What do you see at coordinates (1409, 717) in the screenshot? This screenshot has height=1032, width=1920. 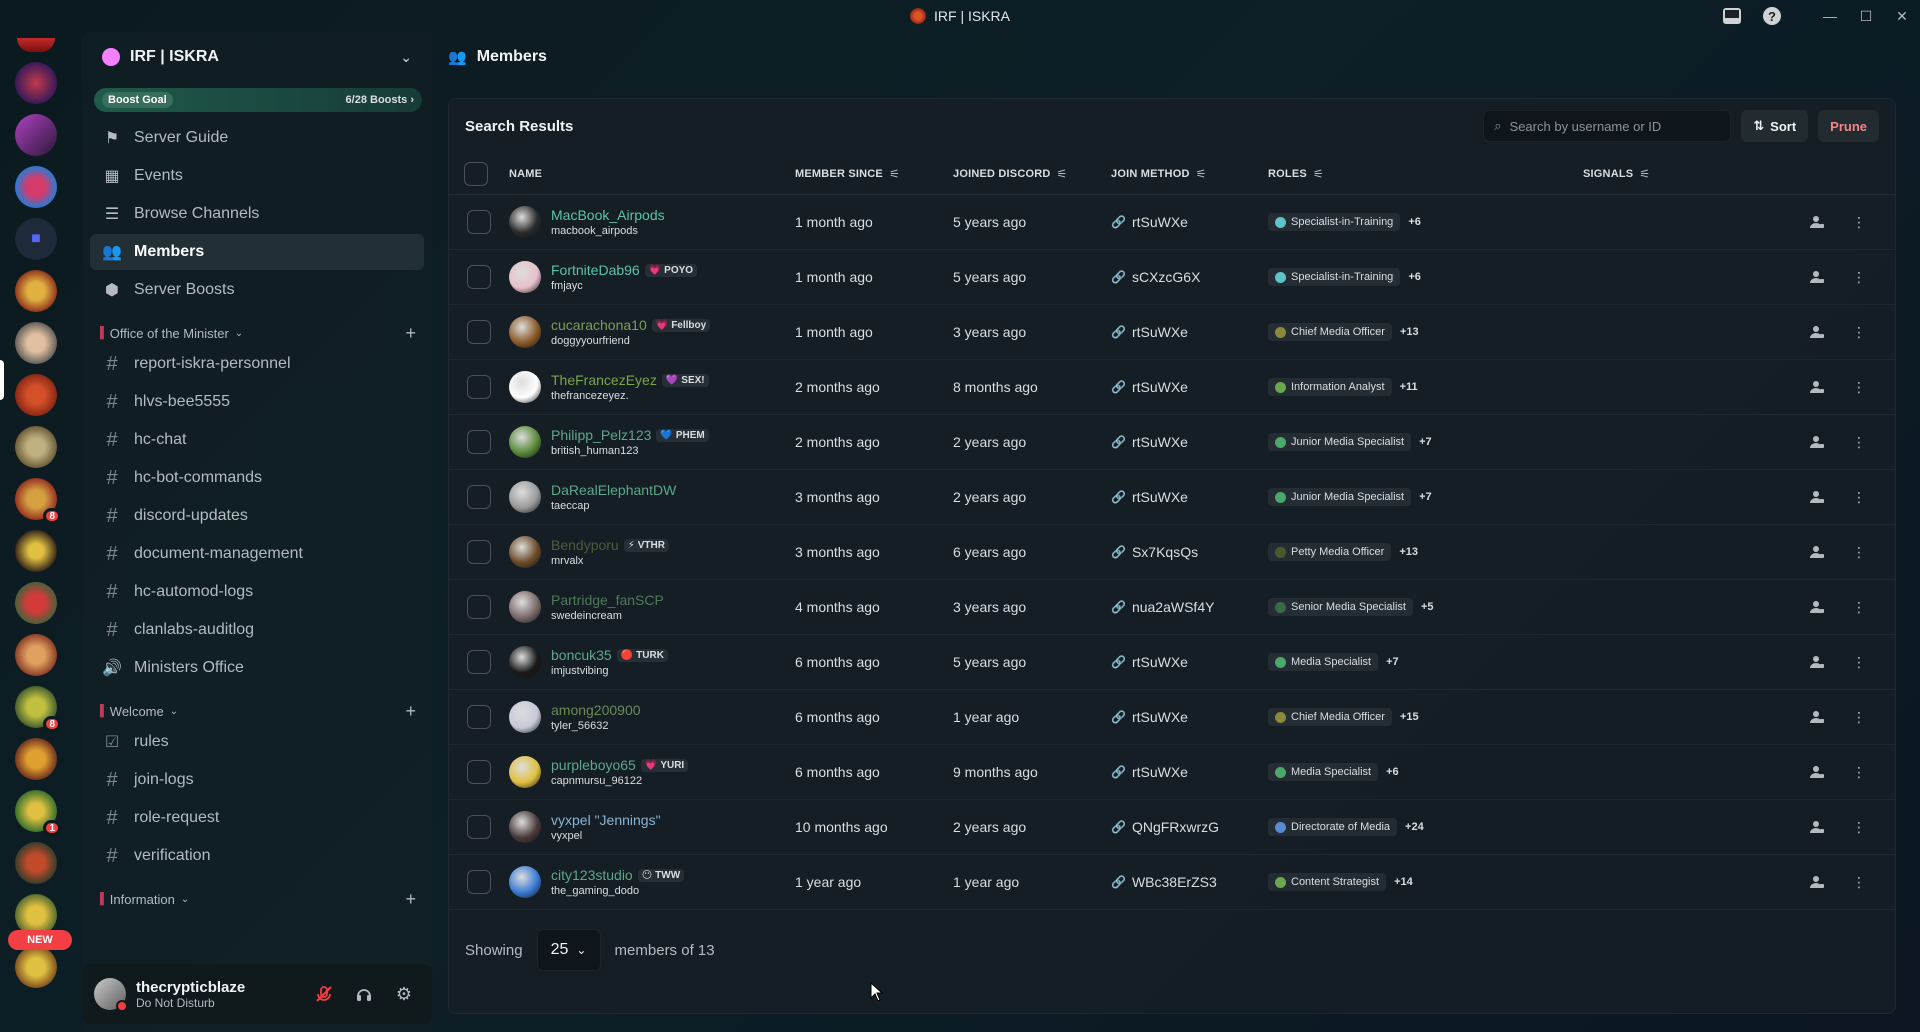 I see `more-roles-count: +15` at bounding box center [1409, 717].